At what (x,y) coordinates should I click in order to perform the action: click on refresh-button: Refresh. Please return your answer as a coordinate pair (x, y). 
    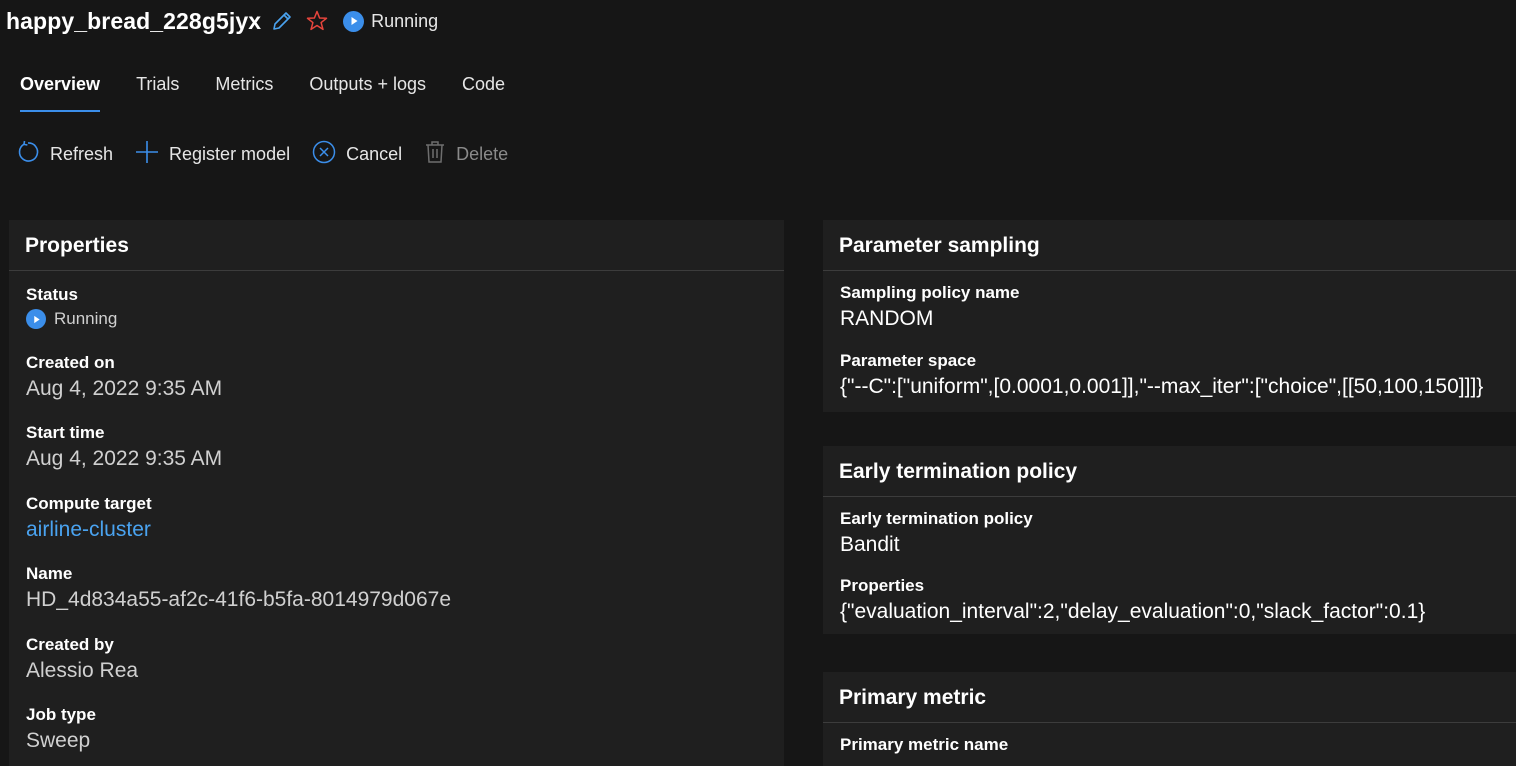
    Looking at the image, I should click on (64, 154).